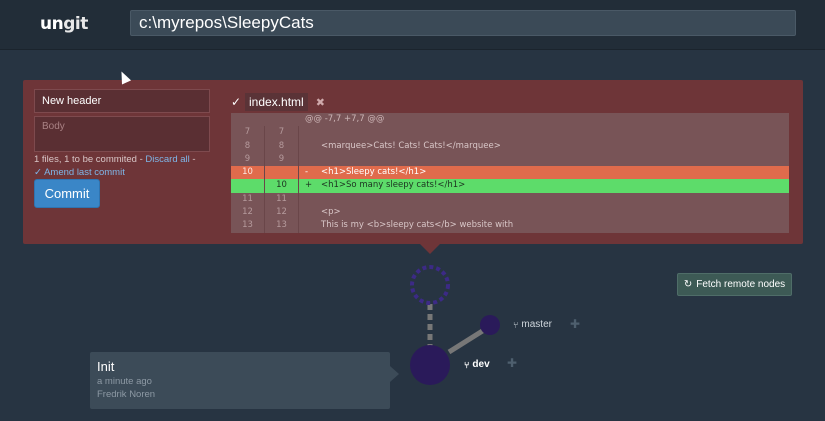 The width and height of the screenshot is (825, 421). I want to click on branch-dev: ⑂ dev, so click(477, 364).